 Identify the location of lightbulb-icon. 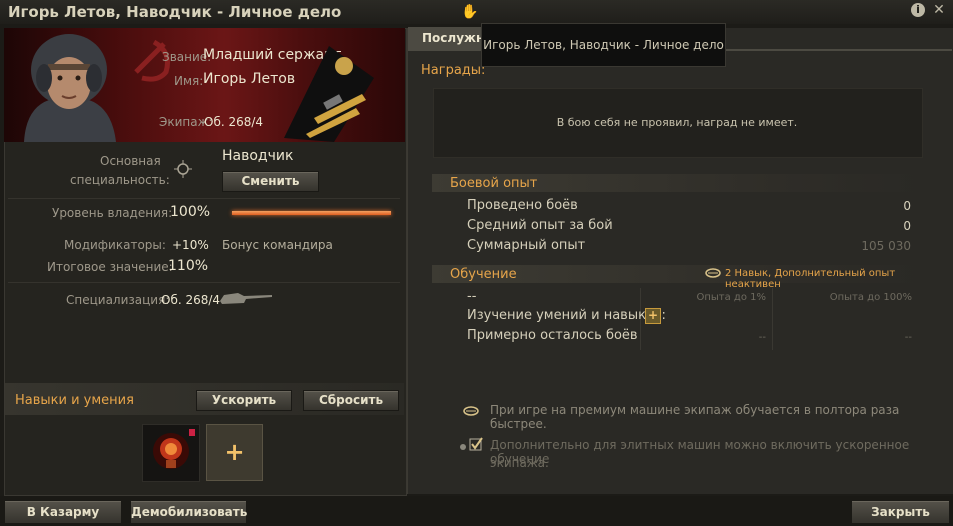
(174, 449).